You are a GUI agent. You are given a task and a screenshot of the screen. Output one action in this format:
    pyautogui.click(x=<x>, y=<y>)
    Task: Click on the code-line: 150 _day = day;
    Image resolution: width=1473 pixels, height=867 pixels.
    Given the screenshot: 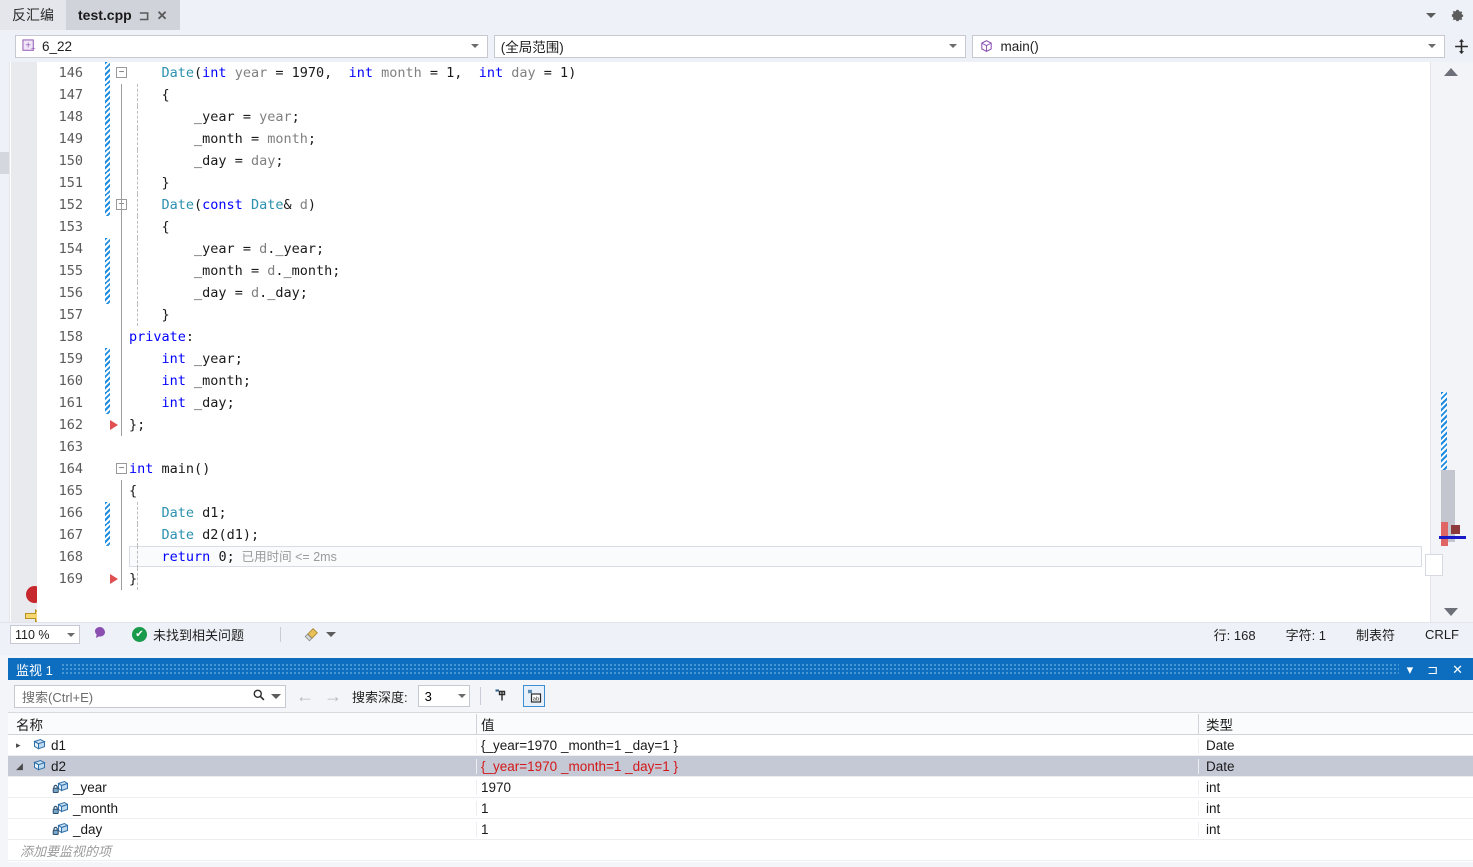 What is the action you would take?
    pyautogui.click(x=733, y=161)
    